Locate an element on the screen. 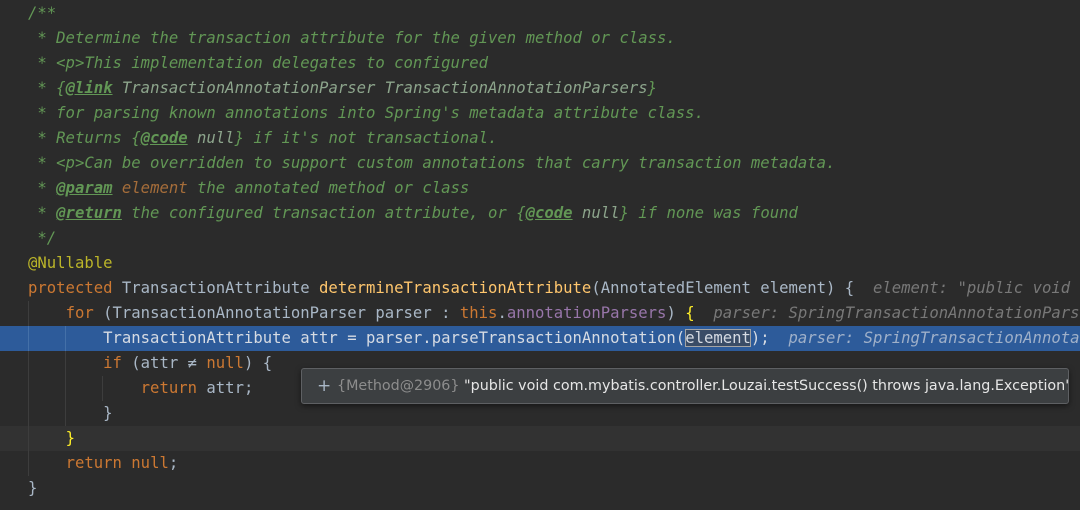  doc-comment-start: /** is located at coordinates (42, 13).